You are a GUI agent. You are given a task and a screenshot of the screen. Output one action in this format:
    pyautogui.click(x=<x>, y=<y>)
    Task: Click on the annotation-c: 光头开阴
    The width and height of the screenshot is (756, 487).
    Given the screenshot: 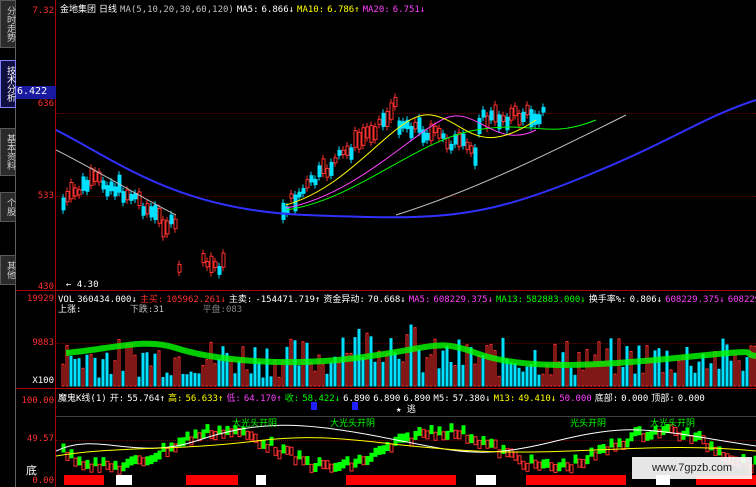 What is the action you would take?
    pyautogui.click(x=588, y=424)
    